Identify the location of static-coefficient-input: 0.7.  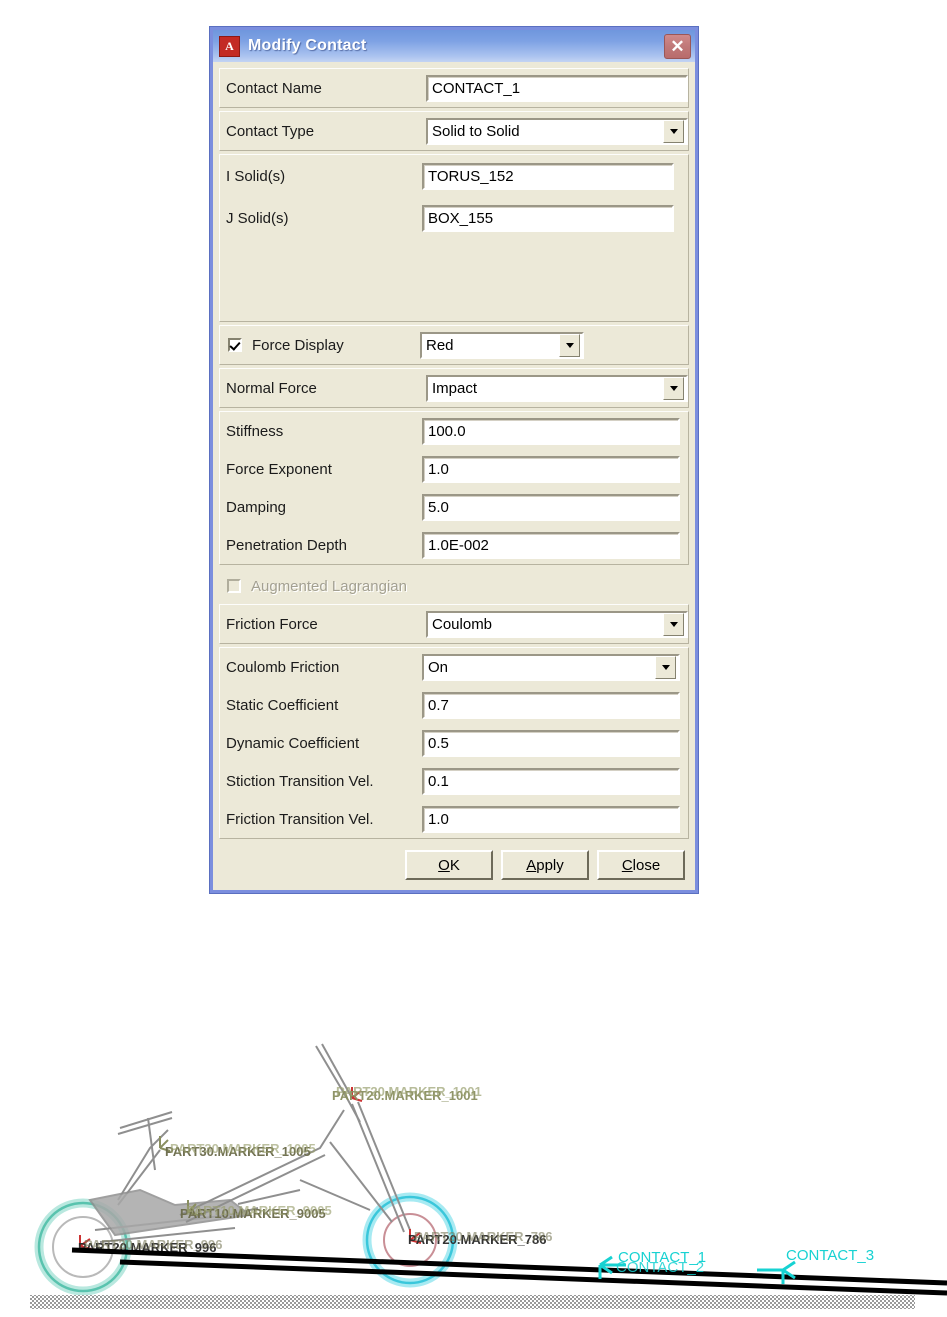
(551, 705).